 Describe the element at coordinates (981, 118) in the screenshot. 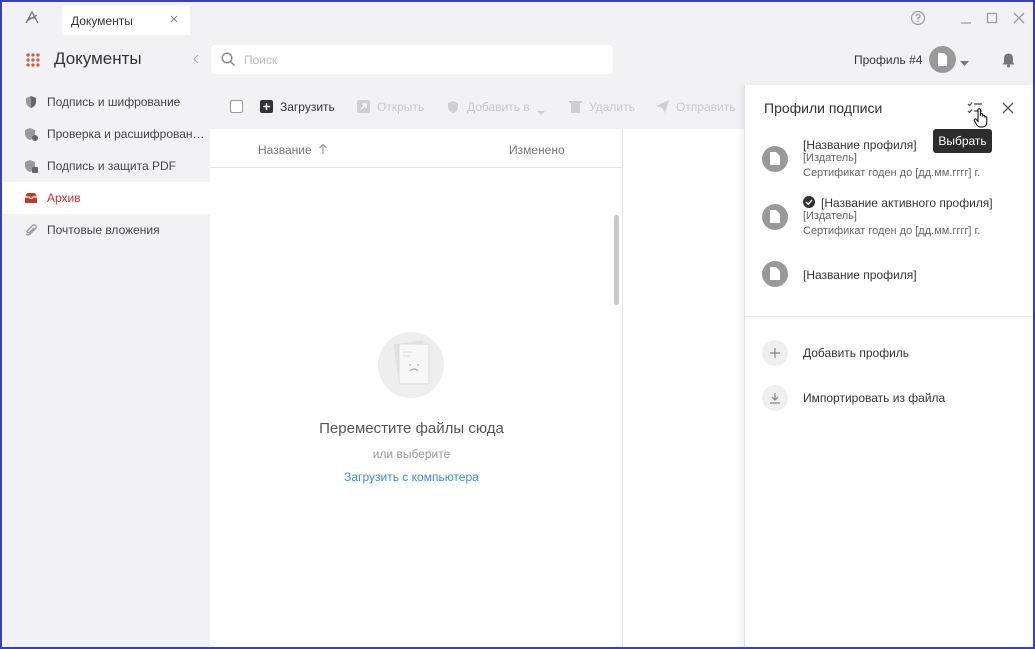

I see `hand-cursor-icon` at that location.